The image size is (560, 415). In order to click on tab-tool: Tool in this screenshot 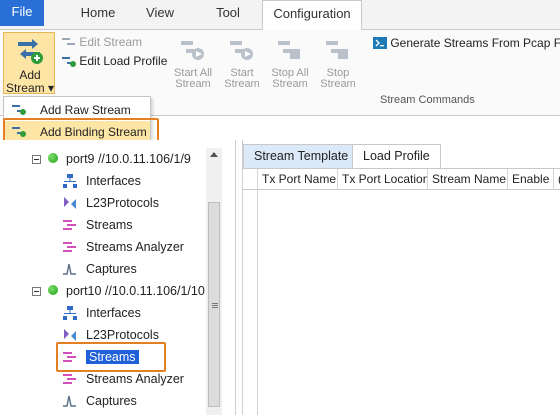, I will do `click(228, 15)`.